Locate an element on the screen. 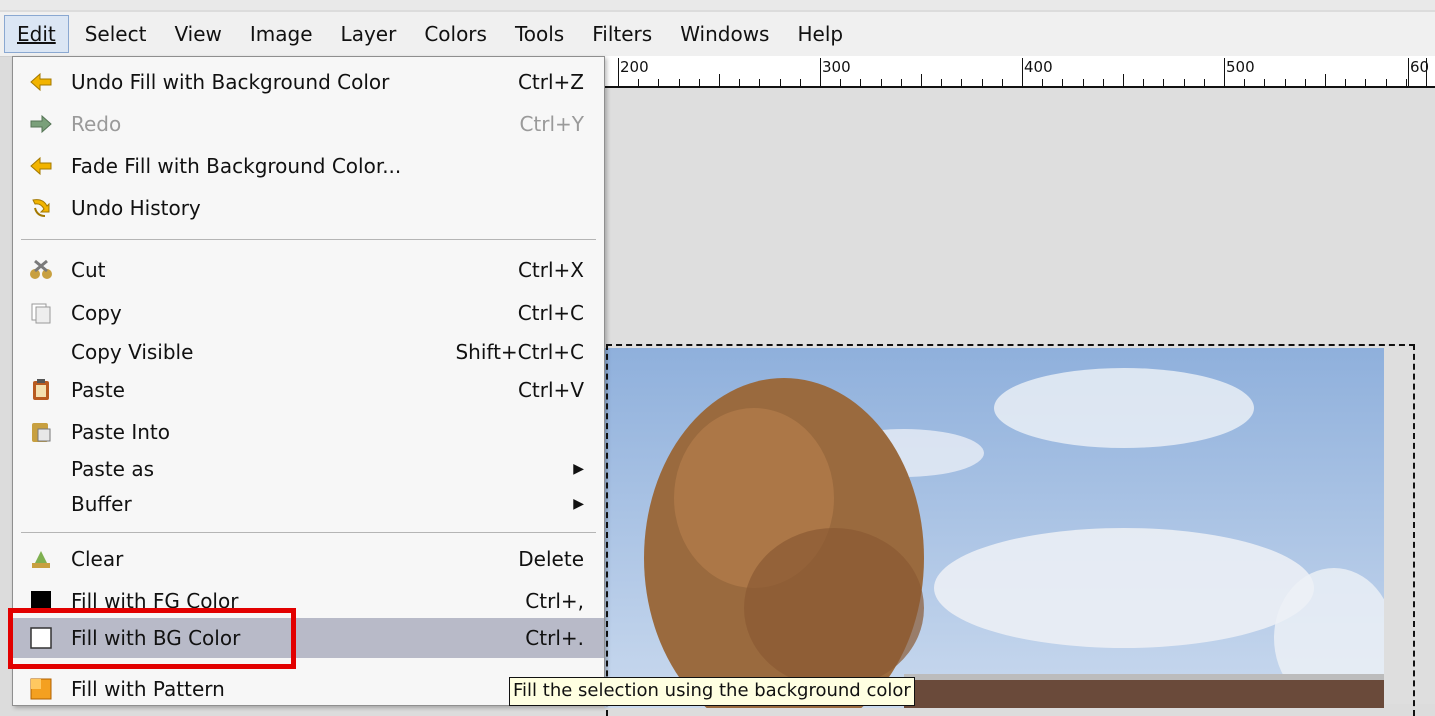  menu-layer-label: Layer is located at coordinates (368, 34).